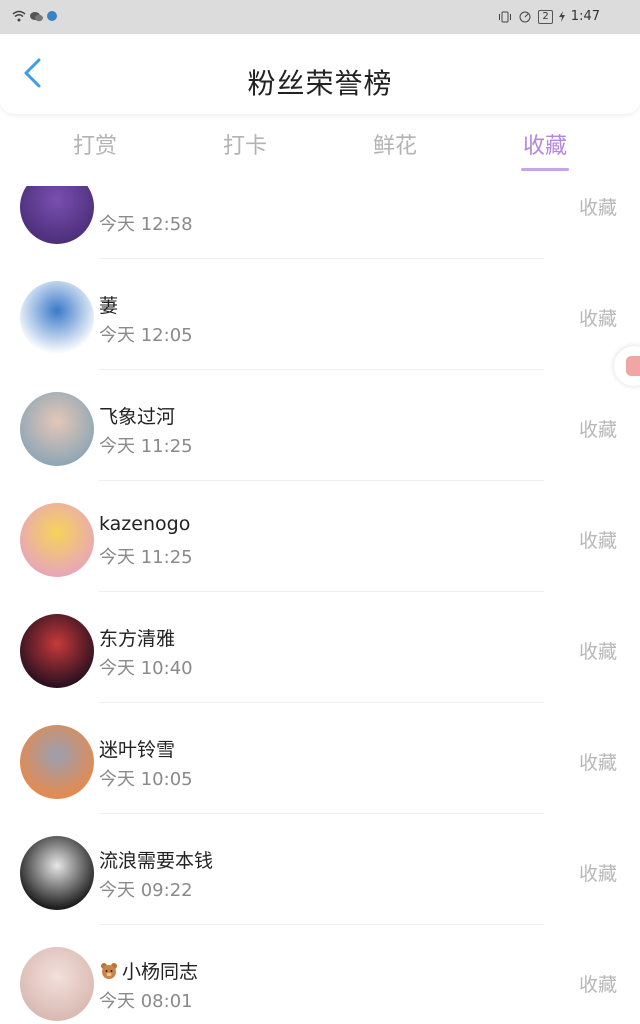  I want to click on user-name: 流浪需要本钱, so click(156, 859).